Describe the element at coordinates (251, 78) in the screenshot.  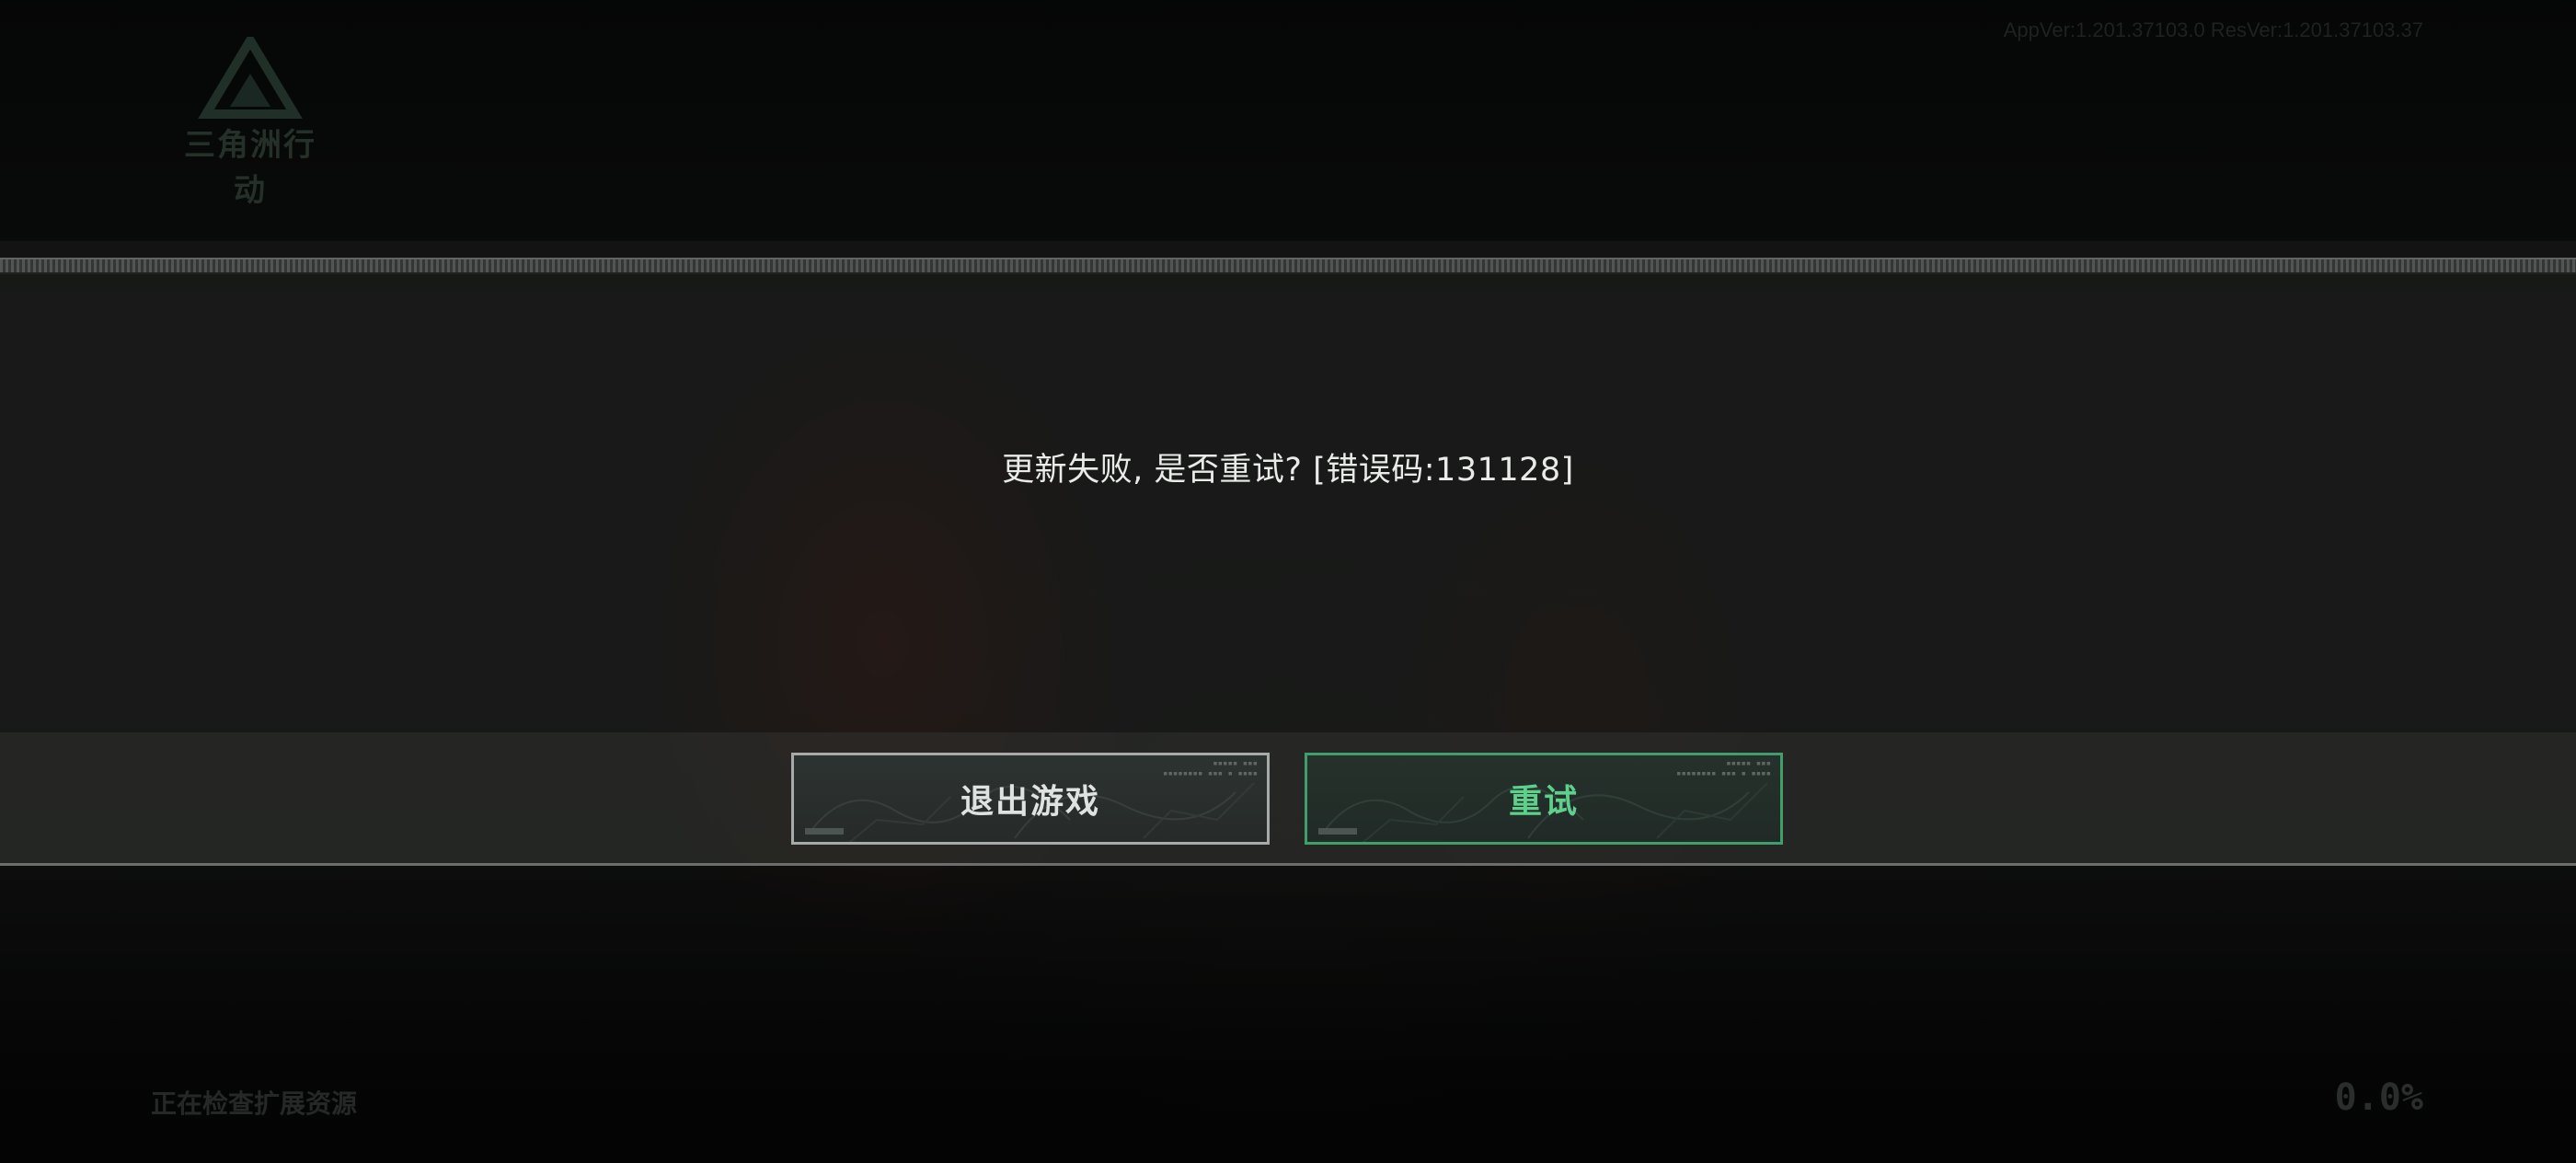
I see `triangle-logo-icon` at that location.